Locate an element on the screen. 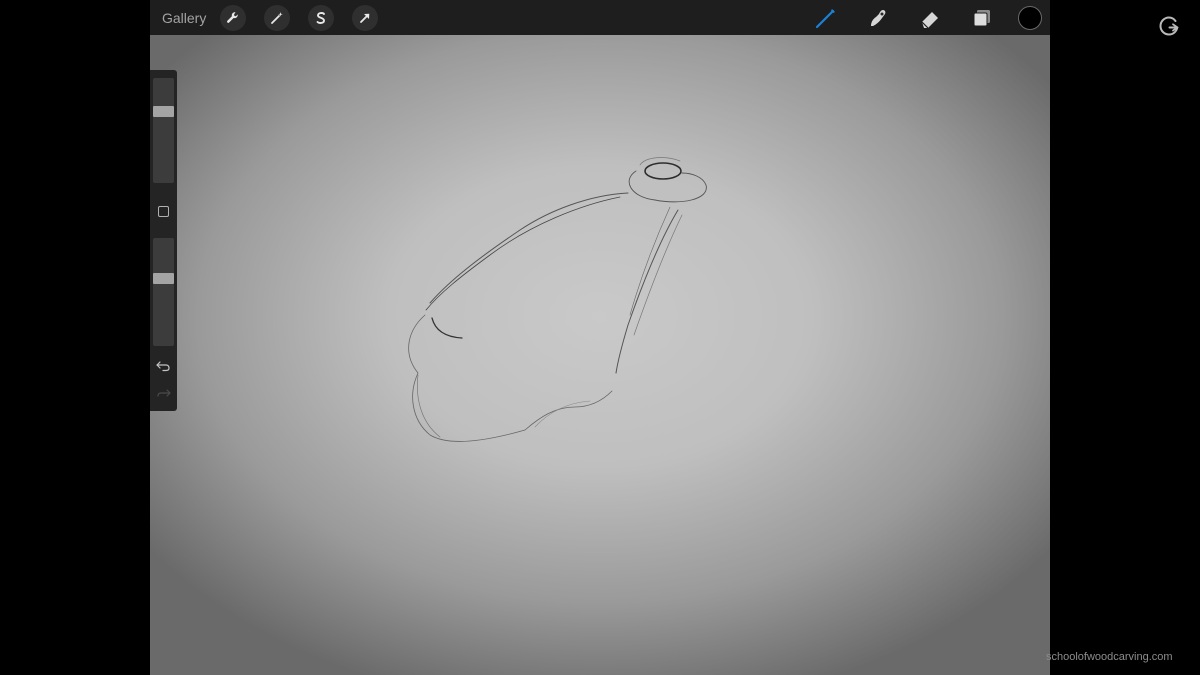 The image size is (1200, 675). sketch-left-contour is located at coordinates (529, 248).